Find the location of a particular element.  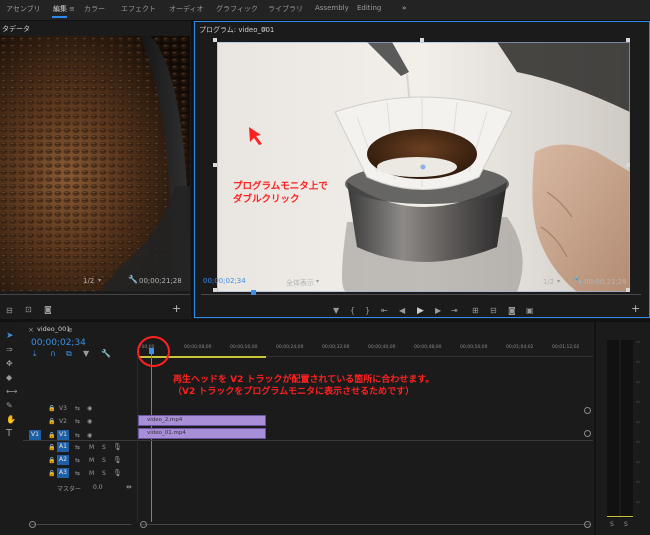

pen-tool-icon: ✎ is located at coordinates (9, 406).